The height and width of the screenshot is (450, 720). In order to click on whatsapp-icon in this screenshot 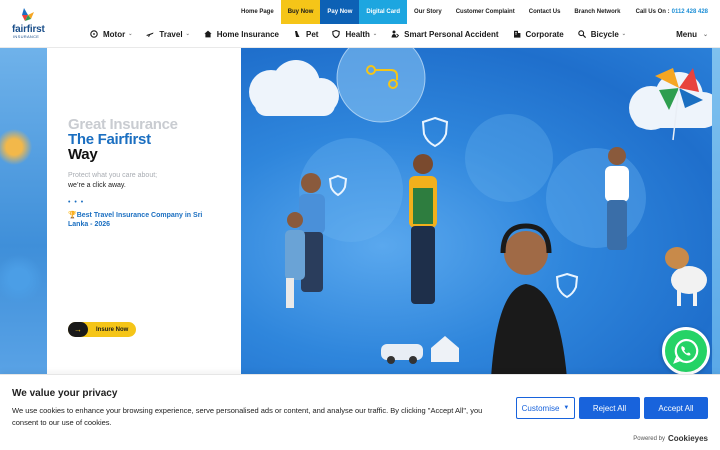, I will do `click(686, 351)`.